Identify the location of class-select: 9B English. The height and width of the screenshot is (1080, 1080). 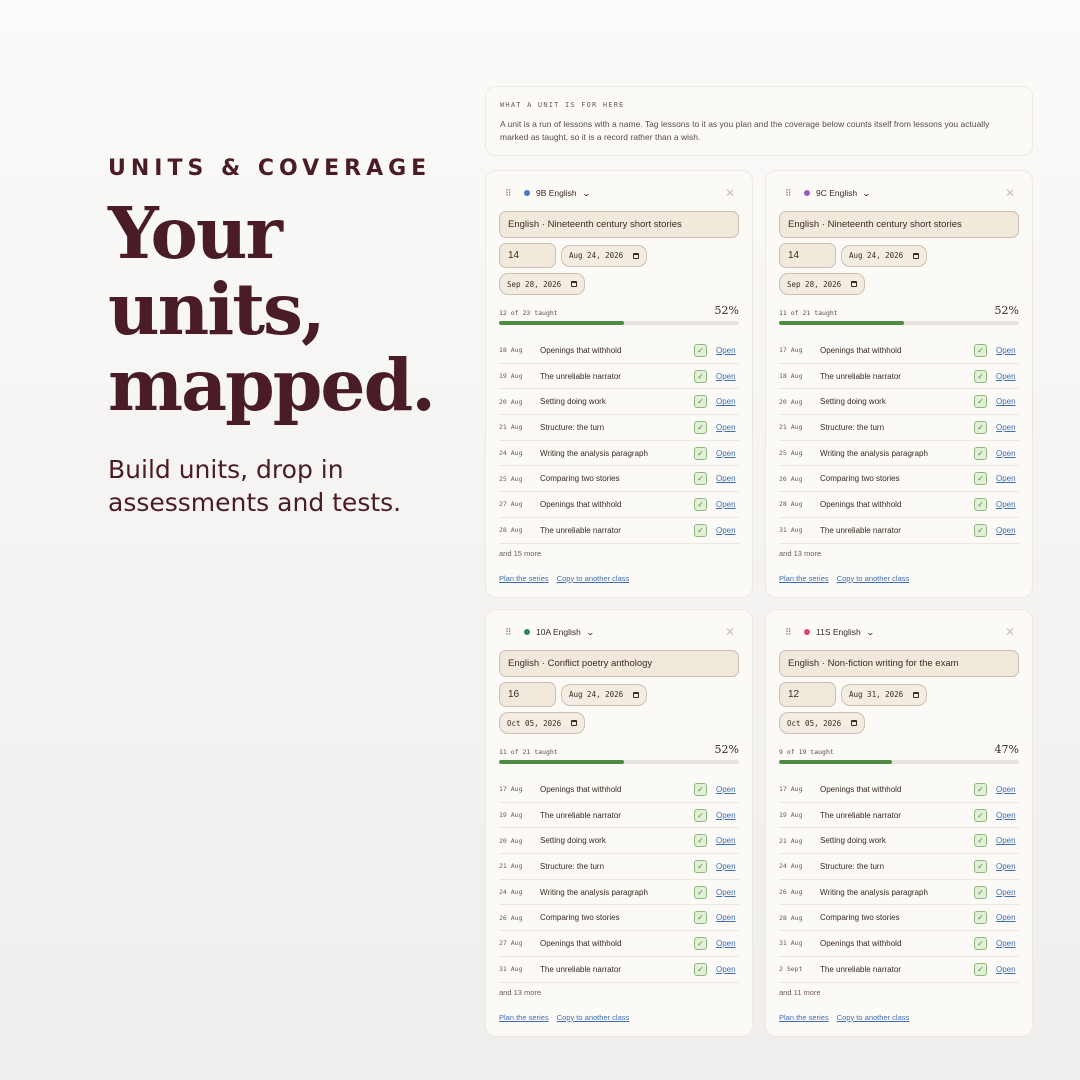
(556, 193).